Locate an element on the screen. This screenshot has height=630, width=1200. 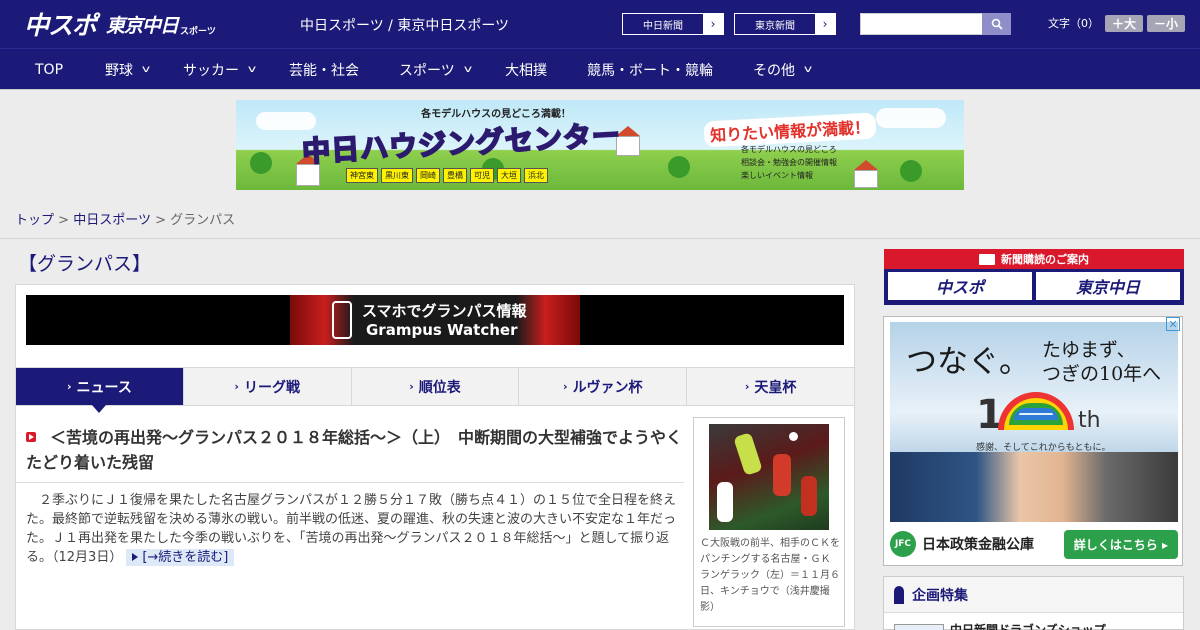
subscription-header: 新聞購読のご案内 is located at coordinates (1034, 259).